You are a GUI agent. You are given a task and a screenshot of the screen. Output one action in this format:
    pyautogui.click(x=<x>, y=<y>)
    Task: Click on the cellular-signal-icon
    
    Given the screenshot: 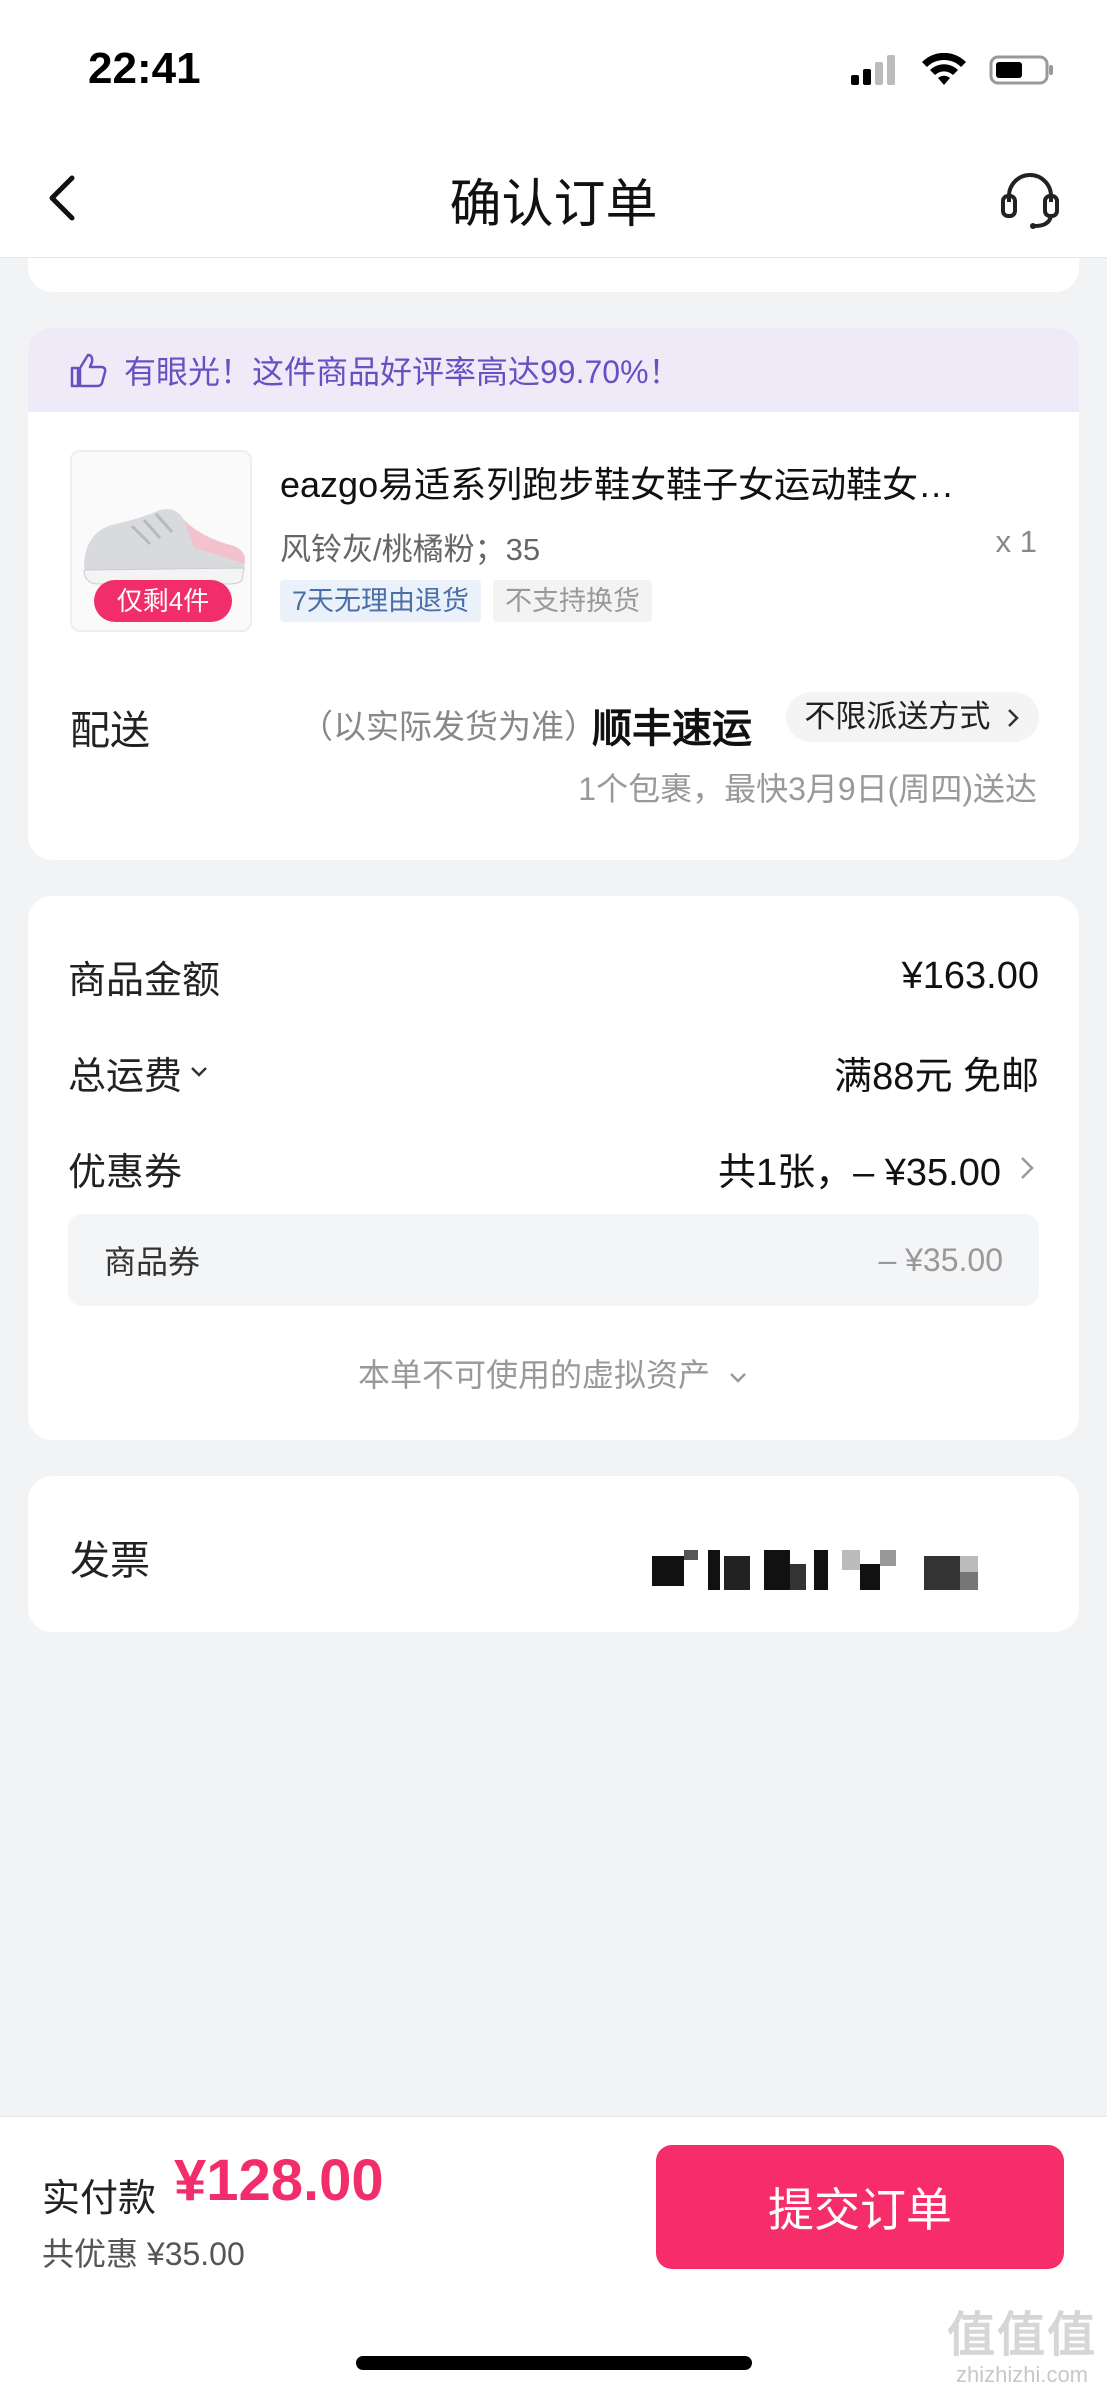 What is the action you would take?
    pyautogui.click(x=873, y=70)
    